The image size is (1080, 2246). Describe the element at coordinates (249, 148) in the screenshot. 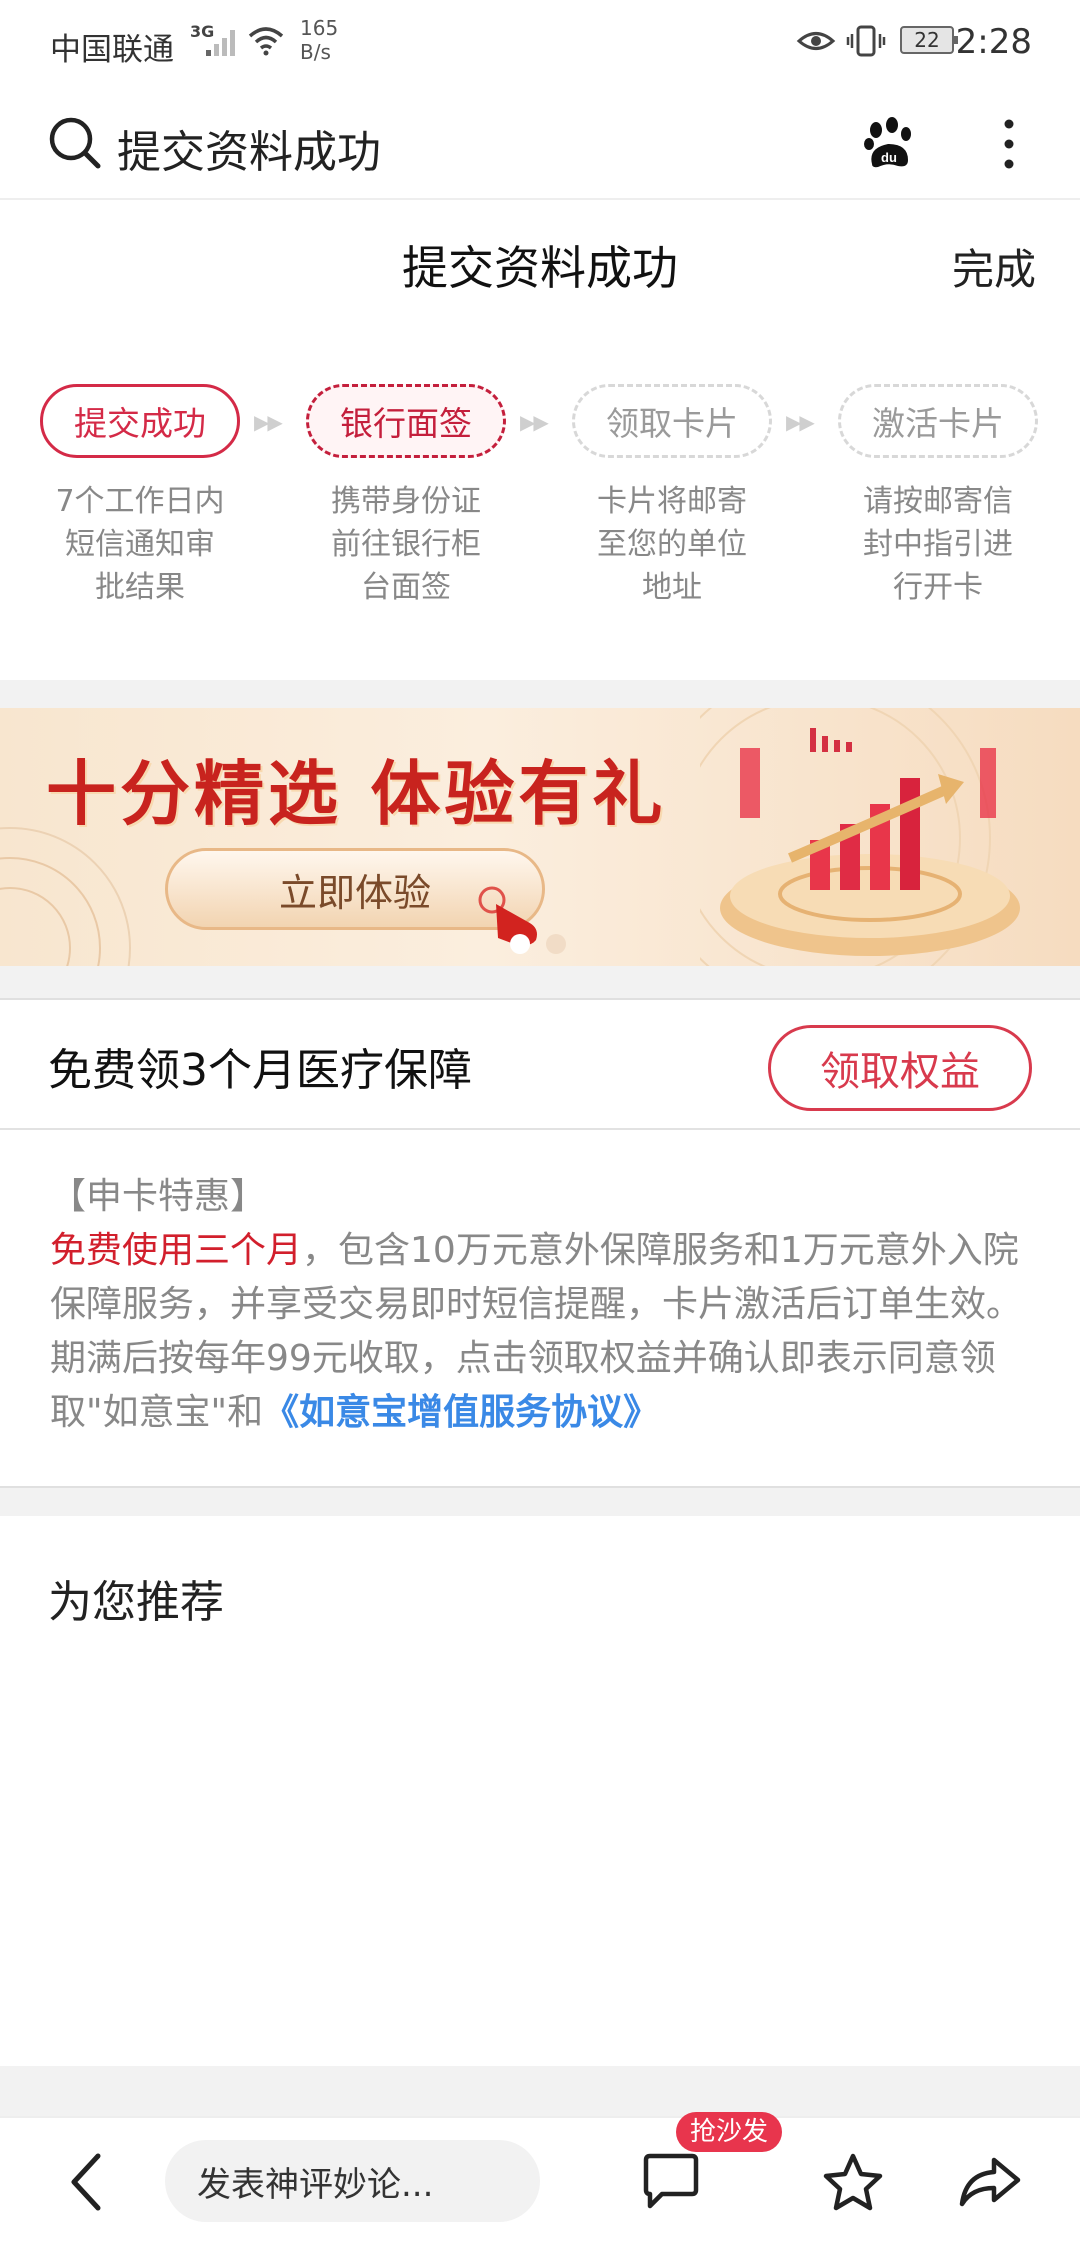

I see `address-bar-title: 提交资料成功` at that location.